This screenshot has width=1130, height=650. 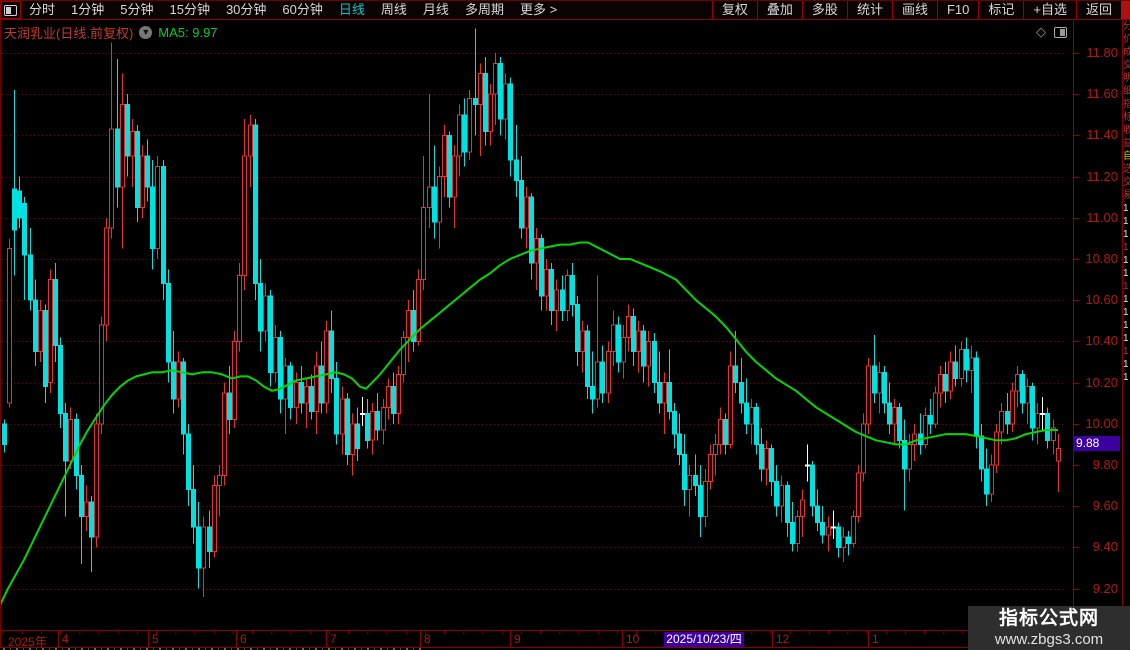 What do you see at coordinates (1102, 217) in the screenshot?
I see `price-axis-label: 11.00` at bounding box center [1102, 217].